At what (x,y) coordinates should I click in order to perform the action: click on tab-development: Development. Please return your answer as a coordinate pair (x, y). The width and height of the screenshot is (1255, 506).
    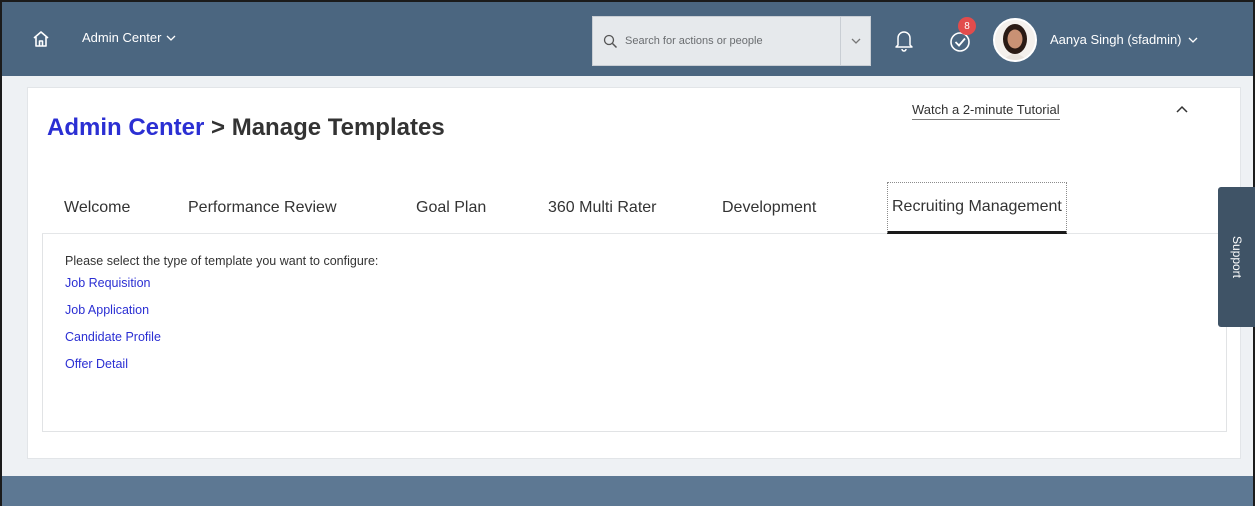
    Looking at the image, I should click on (769, 208).